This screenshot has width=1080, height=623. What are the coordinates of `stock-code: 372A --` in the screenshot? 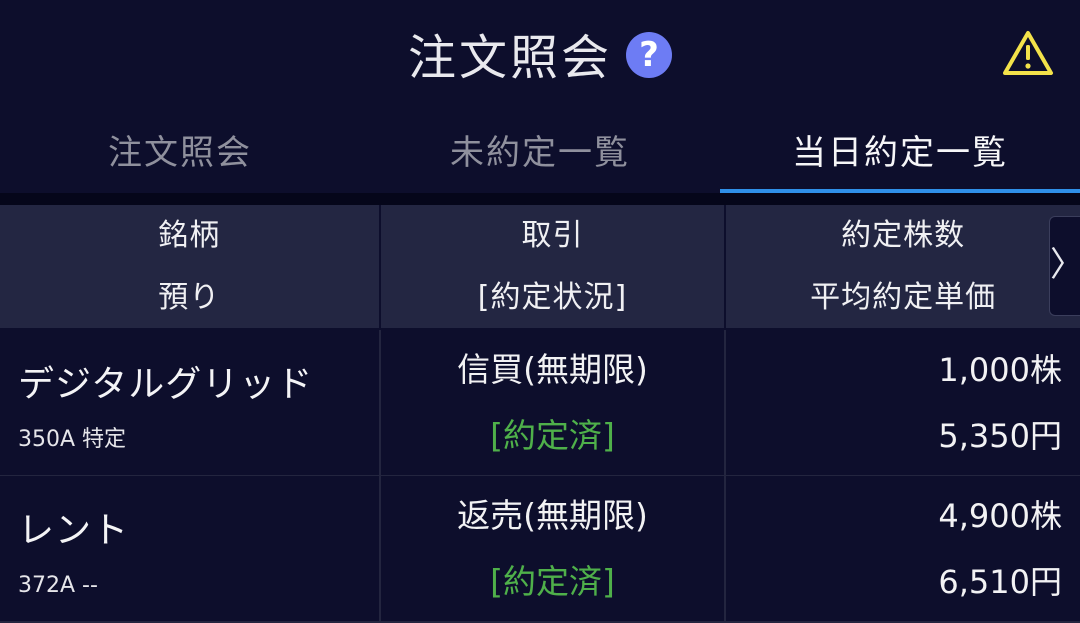 It's located at (58, 585).